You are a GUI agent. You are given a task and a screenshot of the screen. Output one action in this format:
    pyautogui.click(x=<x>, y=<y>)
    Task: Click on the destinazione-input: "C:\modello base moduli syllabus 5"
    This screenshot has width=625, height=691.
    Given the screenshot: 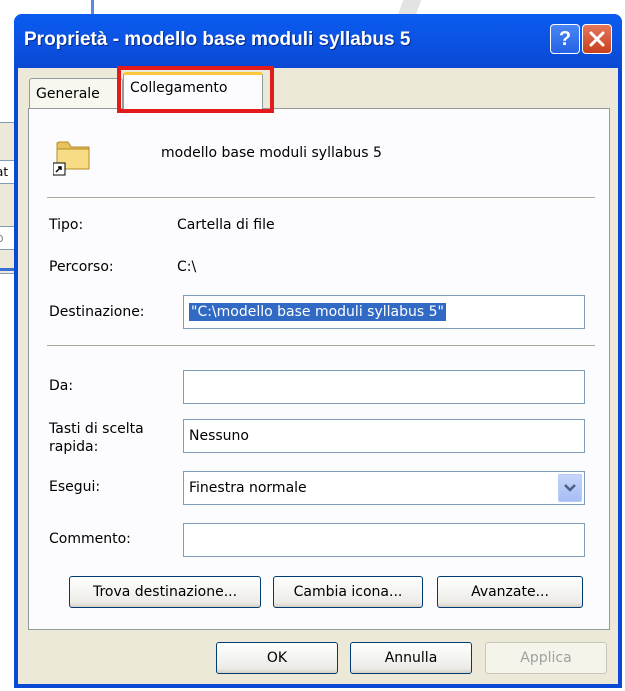 What is the action you would take?
    pyautogui.click(x=384, y=312)
    